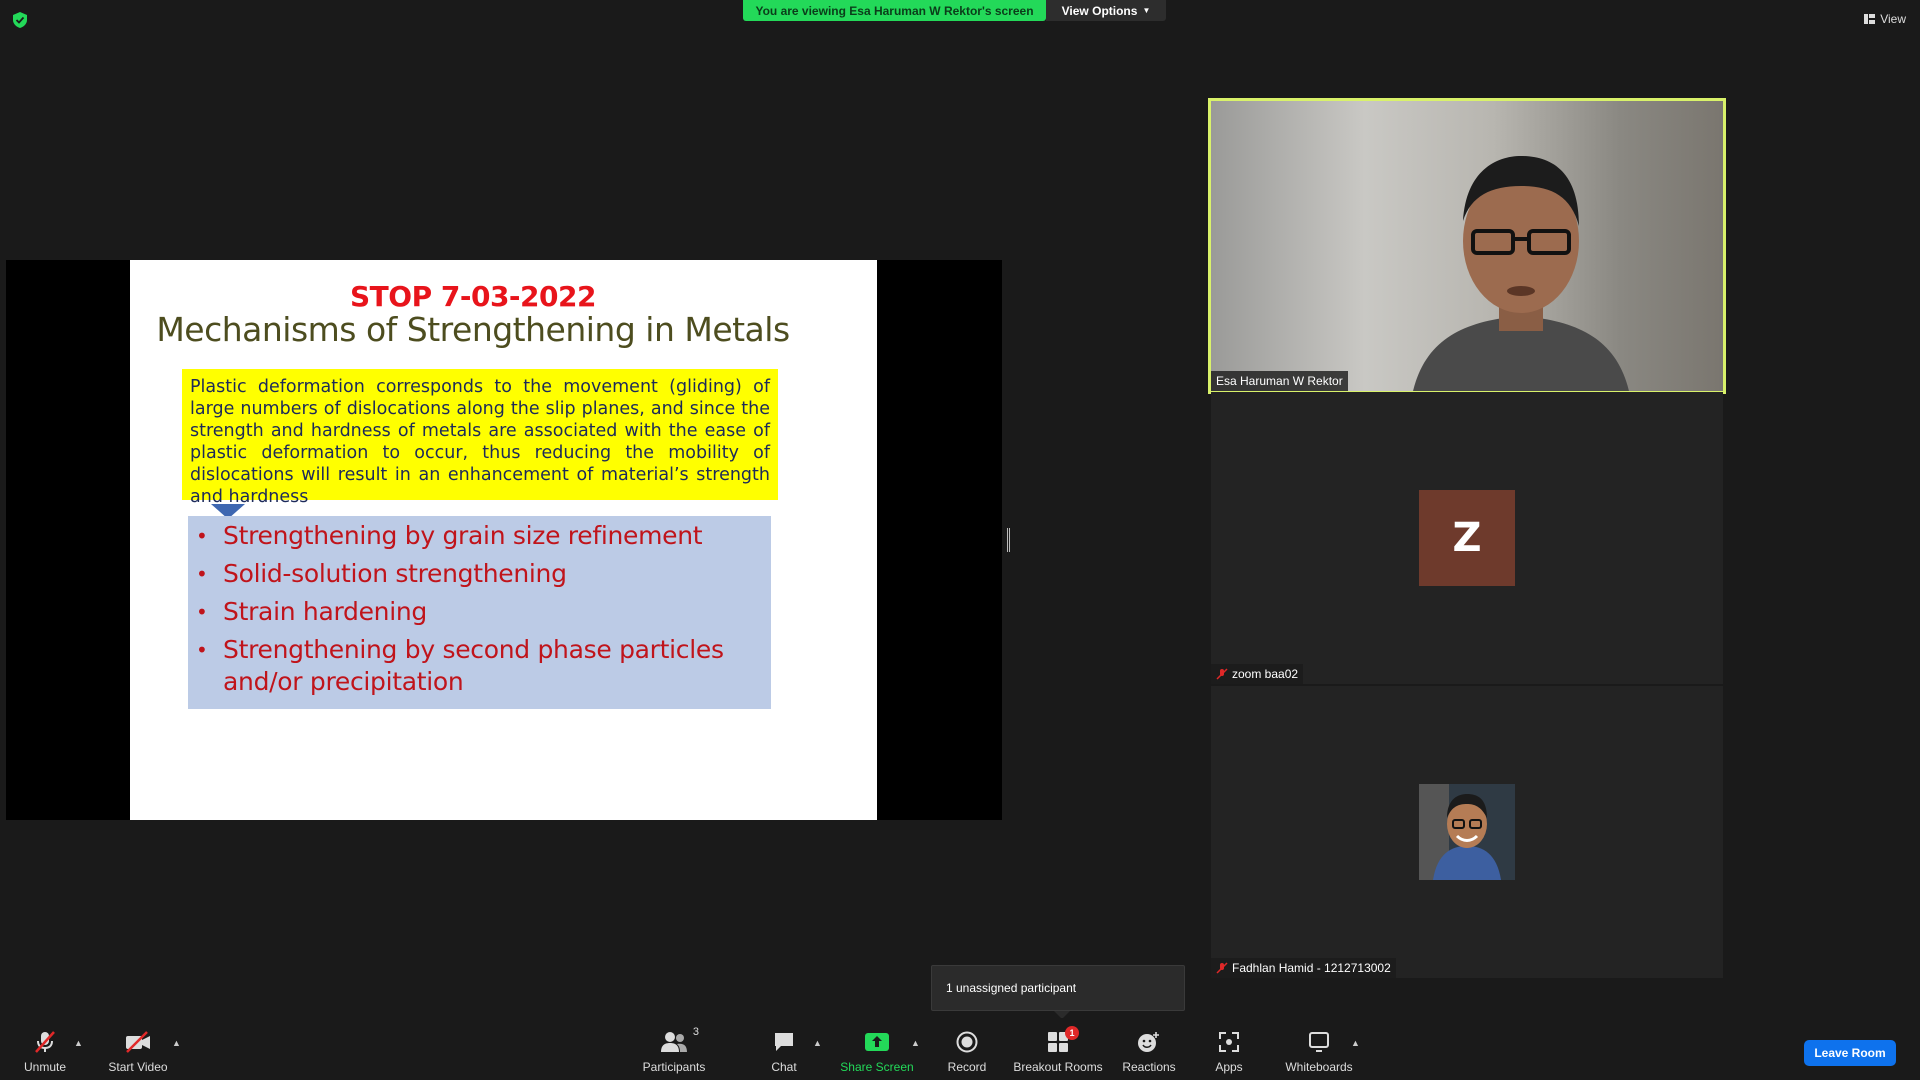  Describe the element at coordinates (138, 1067) in the screenshot. I see `start-video-label: Start Video` at that location.